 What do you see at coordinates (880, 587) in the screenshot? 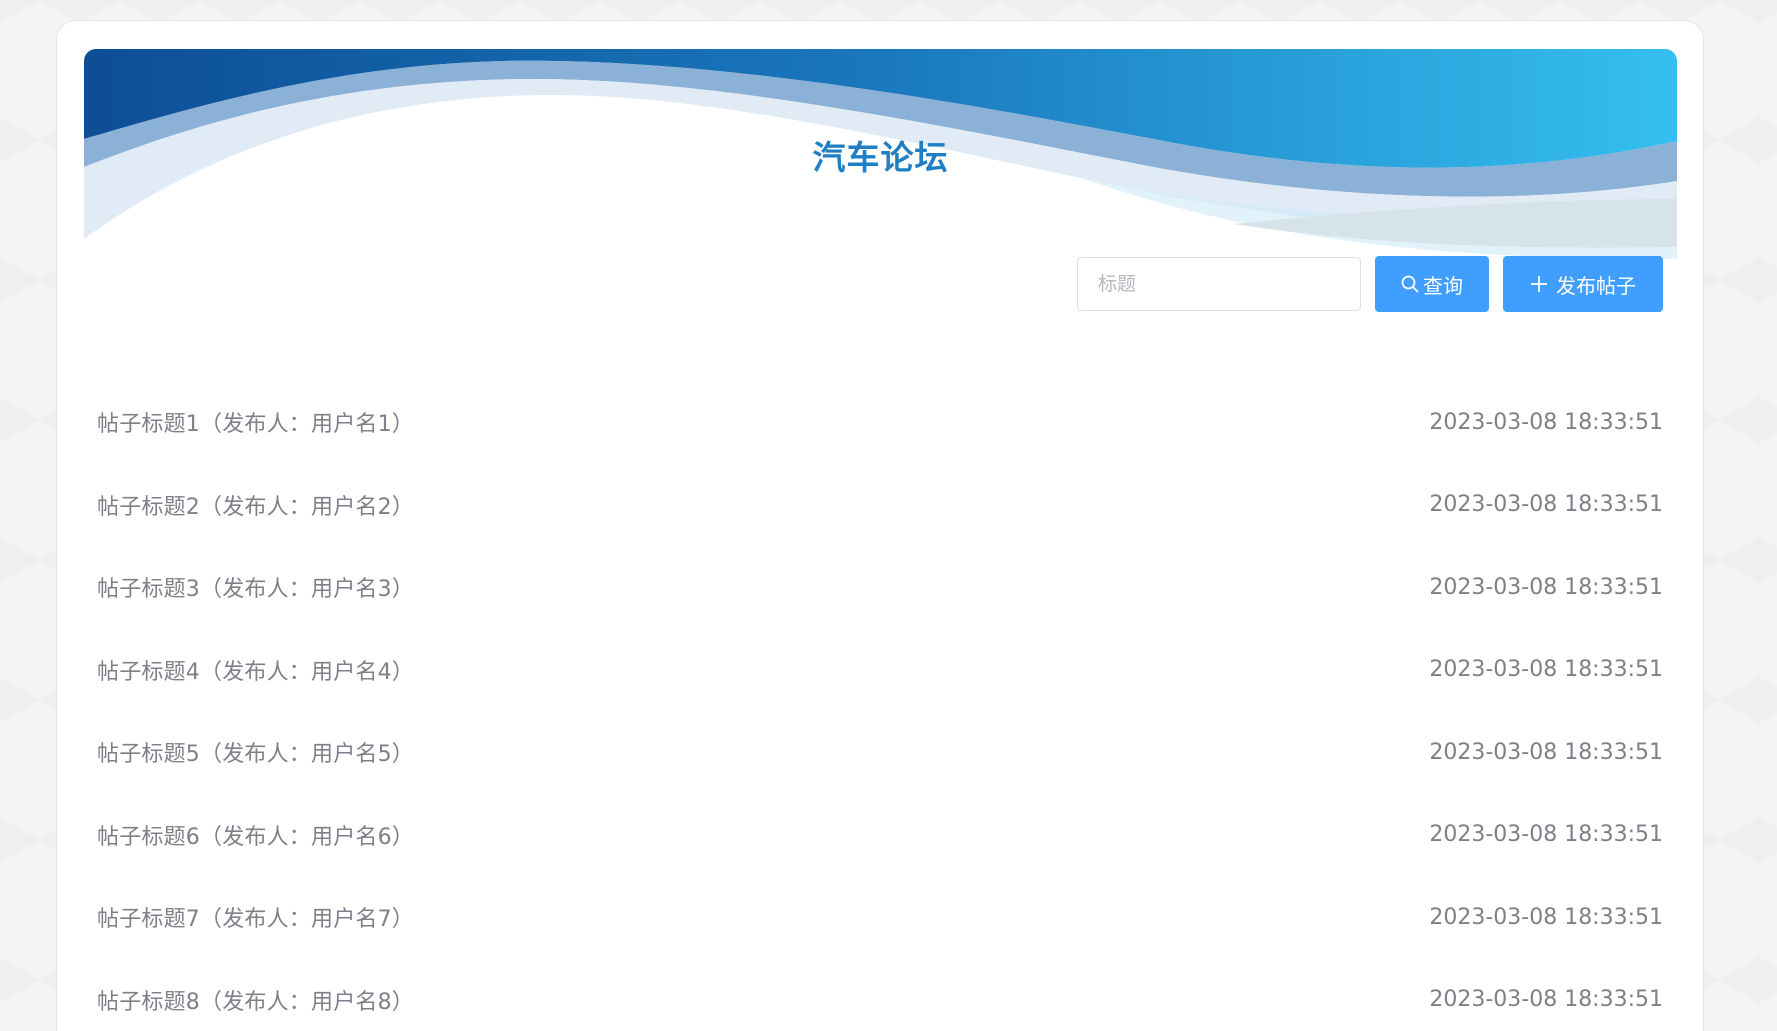
I see `post-item: 帖子标题3（发布人：用户名3） 2023-03-08 18:33:51` at bounding box center [880, 587].